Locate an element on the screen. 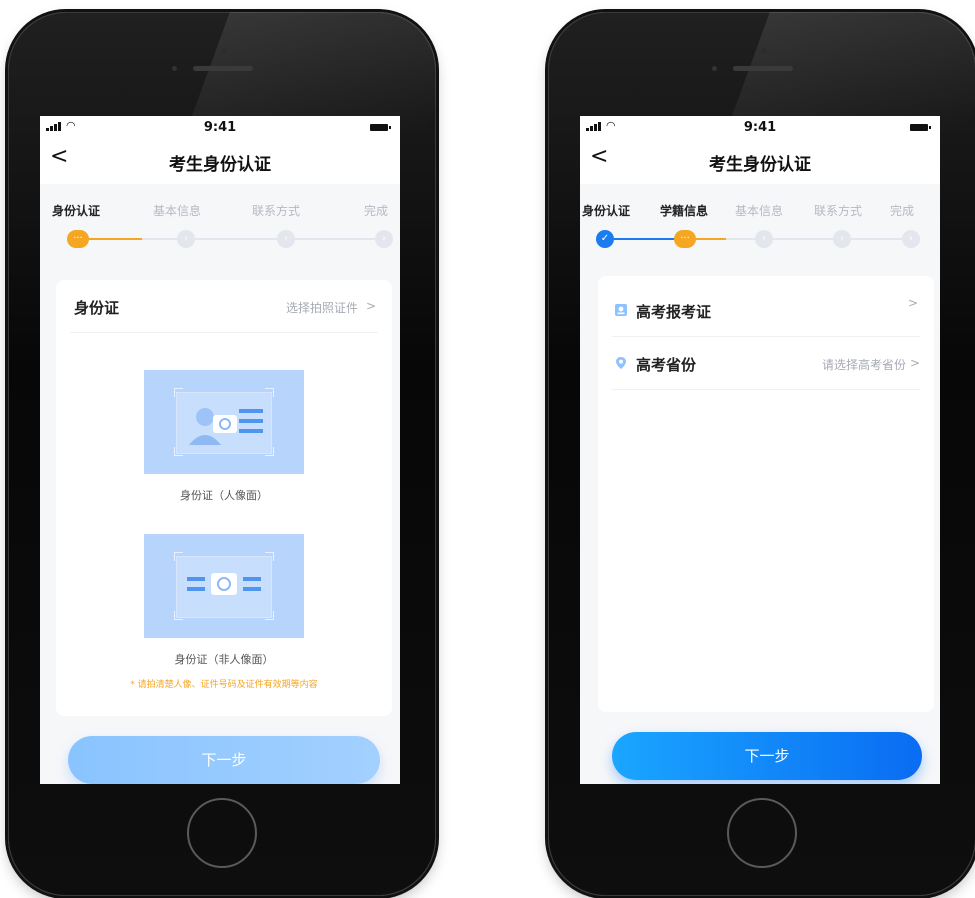 This screenshot has width=975, height=898. province-row: 高考省份 请选择高考省份 > is located at coordinates (766, 363).